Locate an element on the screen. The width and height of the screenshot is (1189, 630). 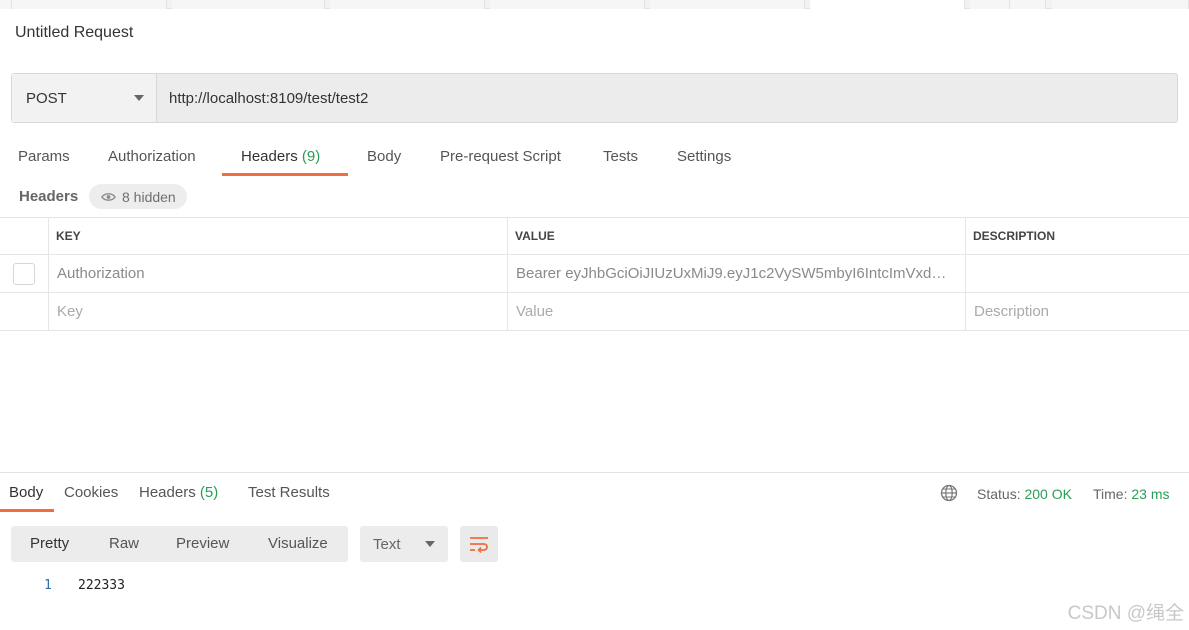
request-tab-strip is located at coordinates (594, 5).